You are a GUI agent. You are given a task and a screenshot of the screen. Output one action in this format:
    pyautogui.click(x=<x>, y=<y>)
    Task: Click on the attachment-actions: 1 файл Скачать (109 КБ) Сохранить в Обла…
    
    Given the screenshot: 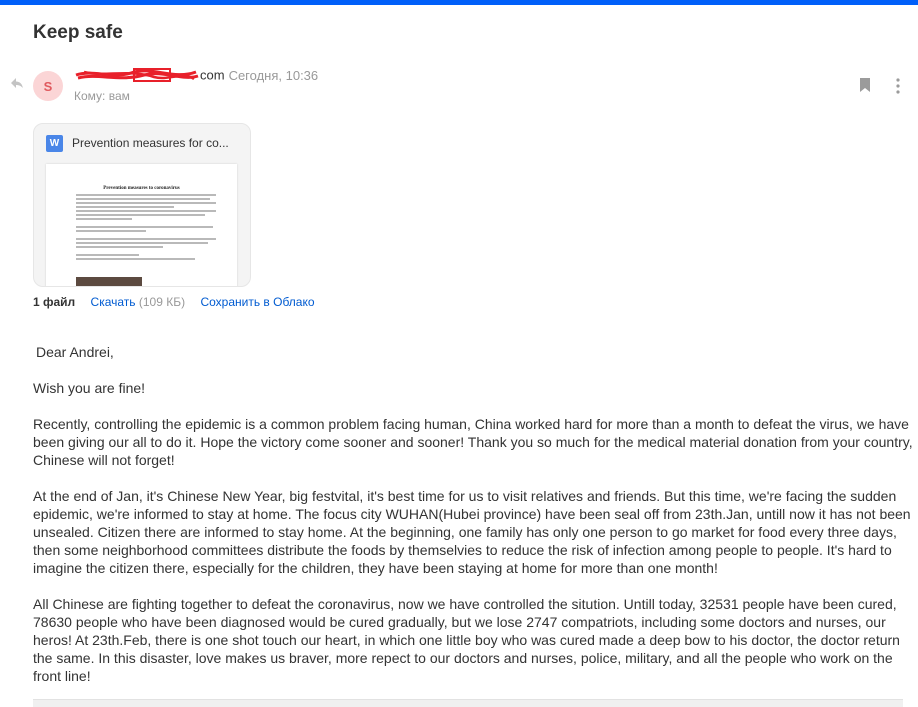 What is the action you would take?
    pyautogui.click(x=174, y=302)
    